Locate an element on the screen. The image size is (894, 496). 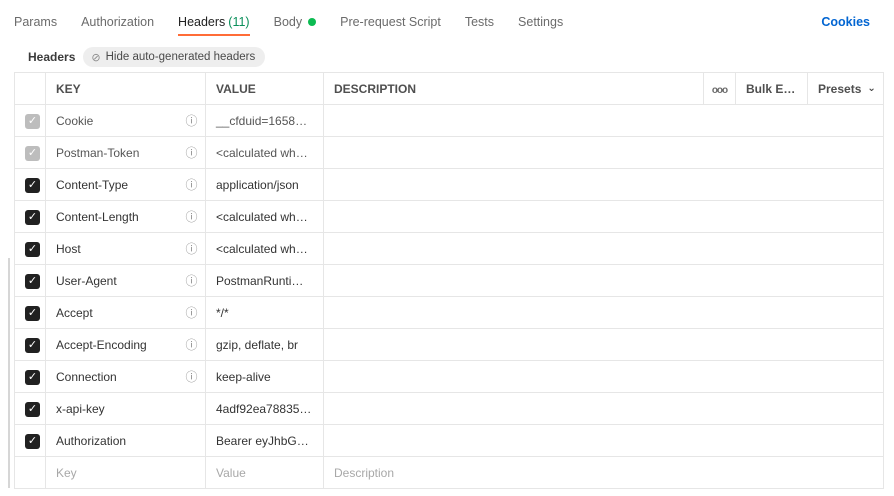
info-column-header is located at coordinates (194, 88).